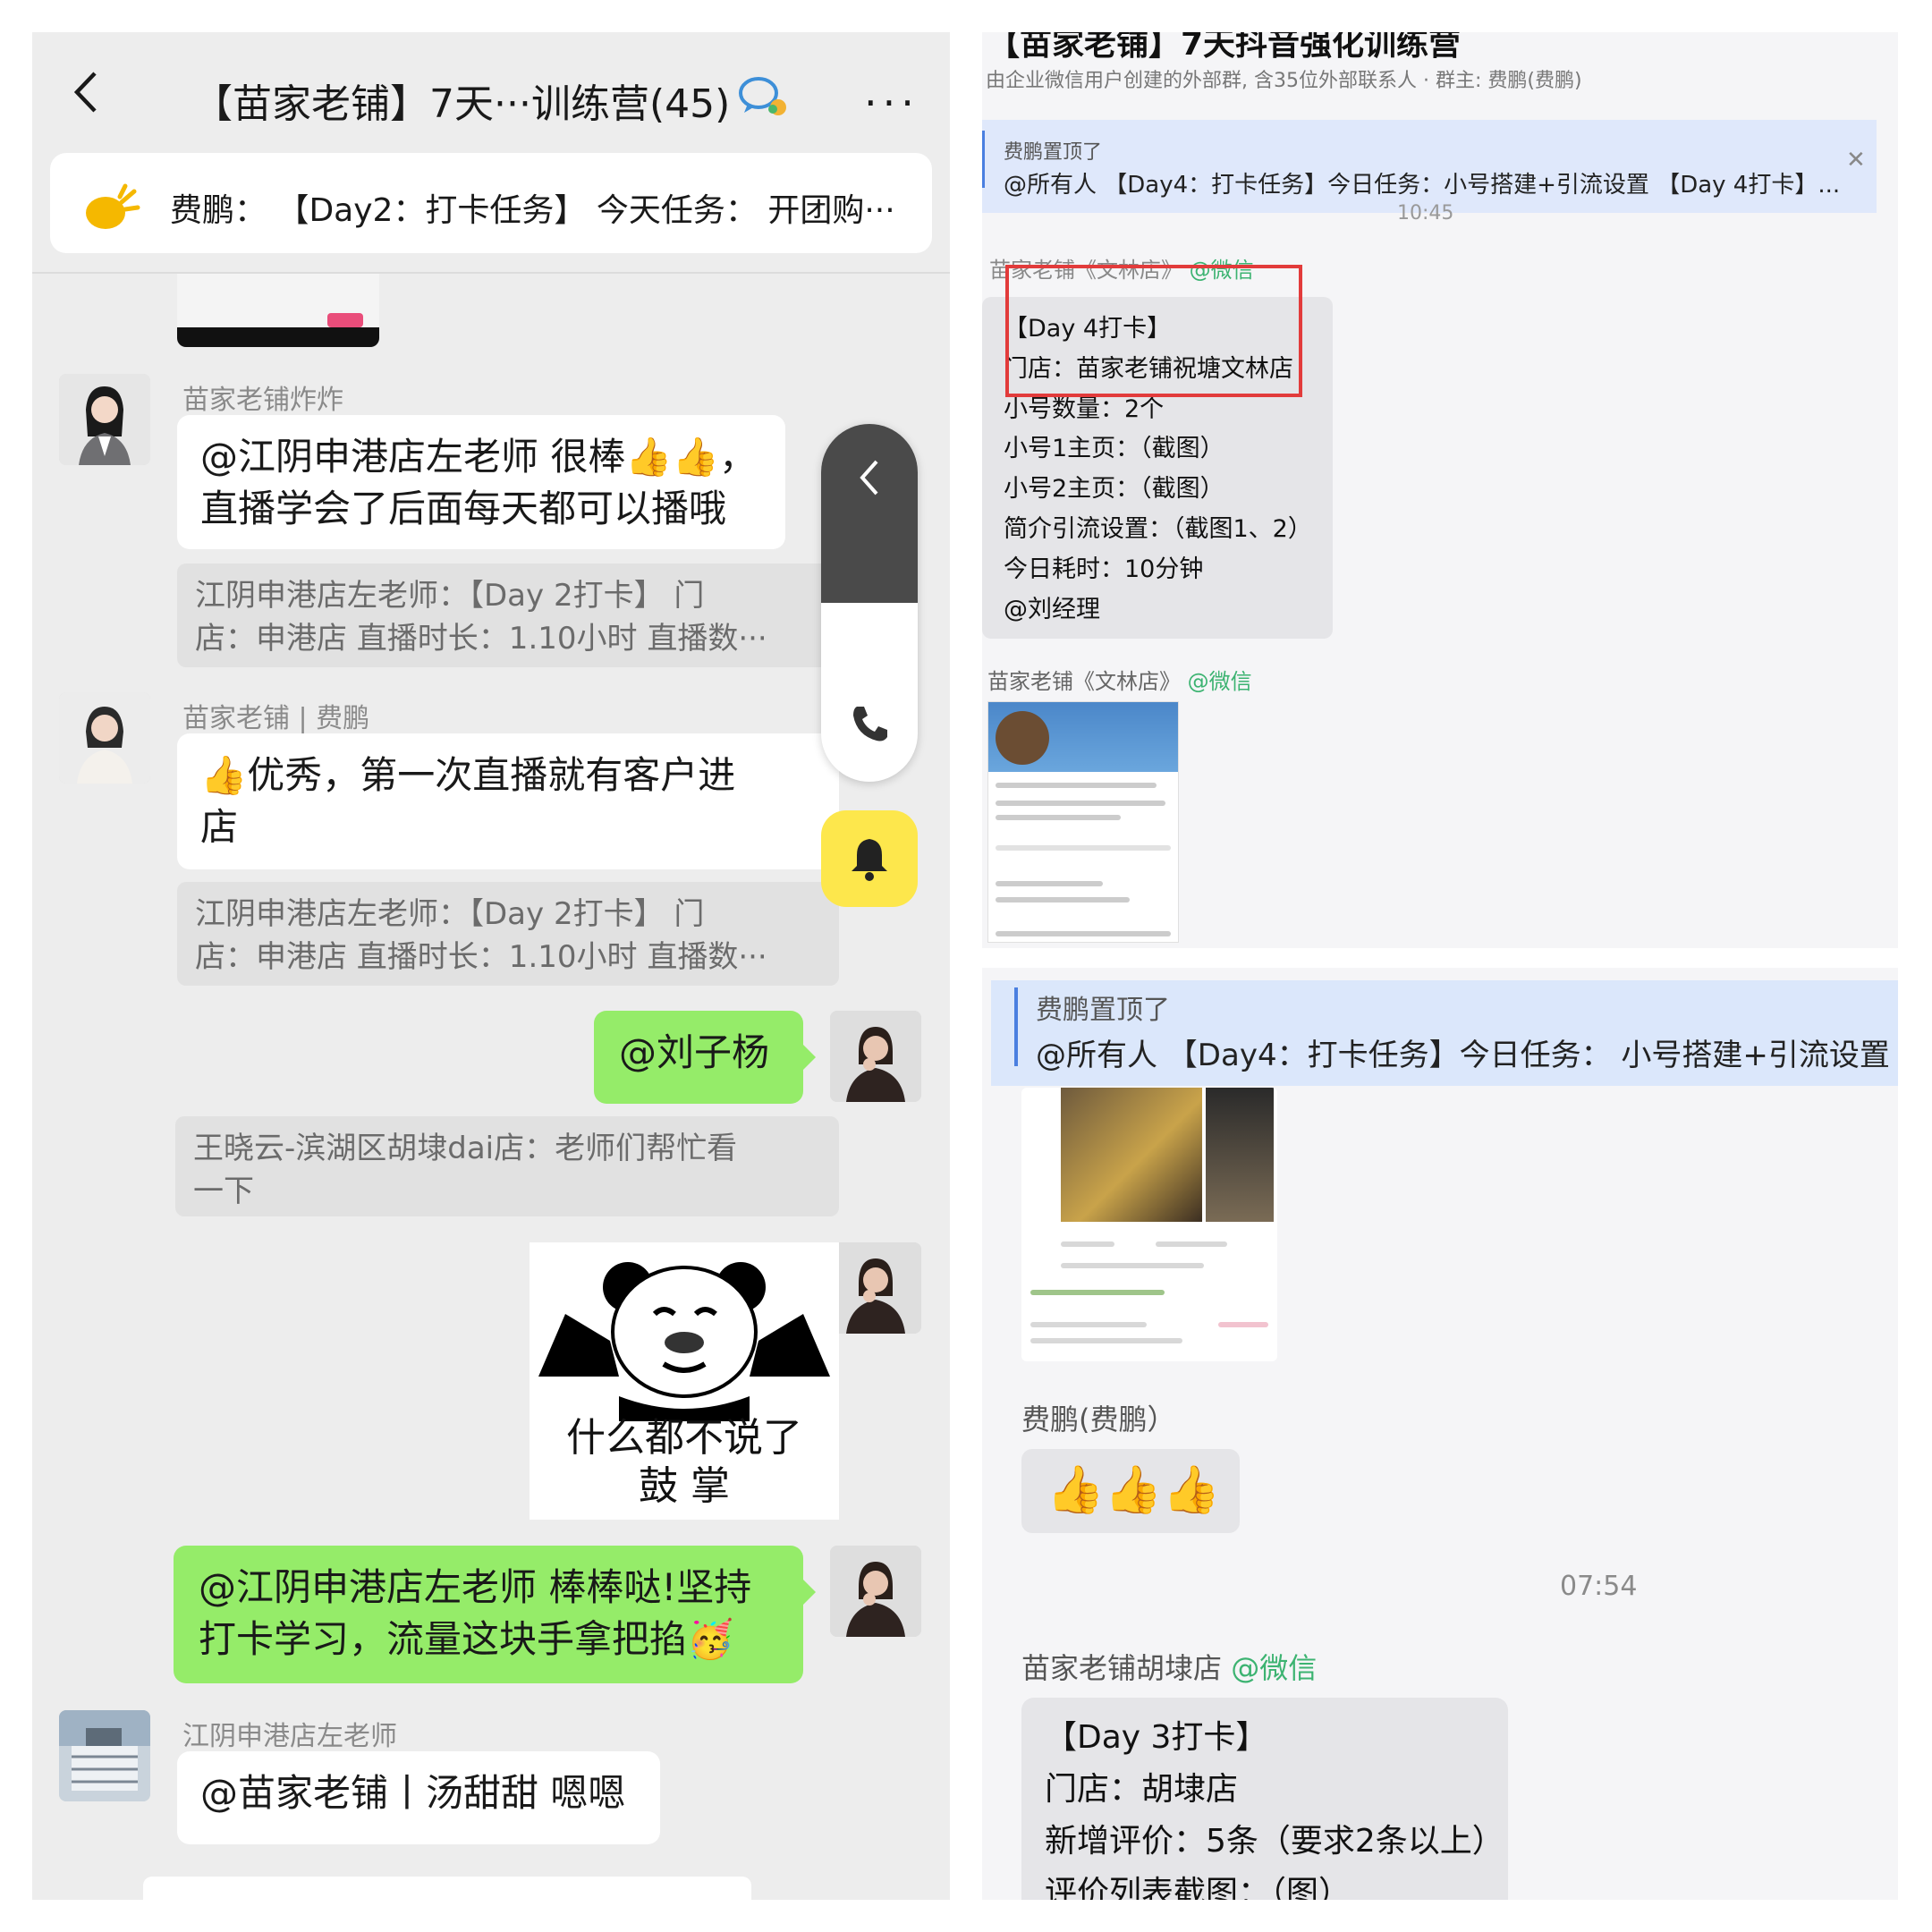 This screenshot has height=1932, width=1932. What do you see at coordinates (891, 102) in the screenshot?
I see `more-icon: ···` at bounding box center [891, 102].